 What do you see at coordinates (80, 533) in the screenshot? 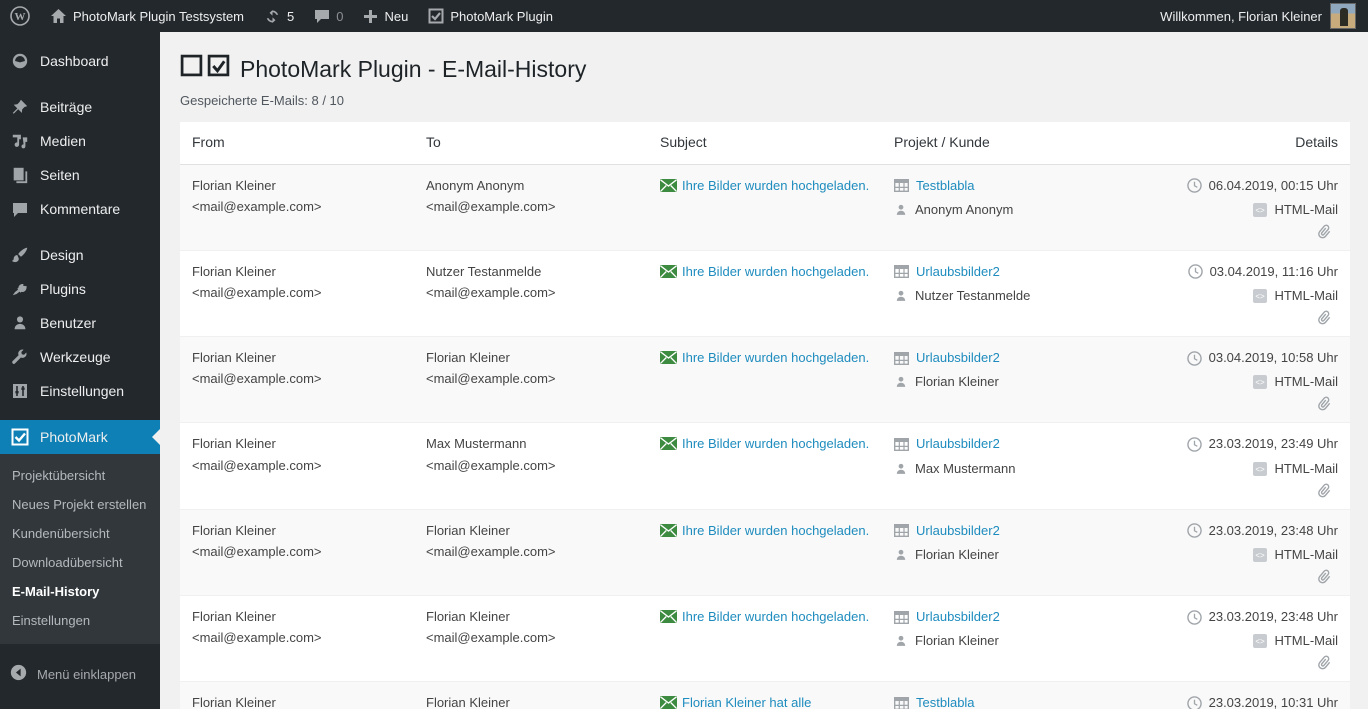
I see `submenu-item-customers: Kundenübersicht` at bounding box center [80, 533].